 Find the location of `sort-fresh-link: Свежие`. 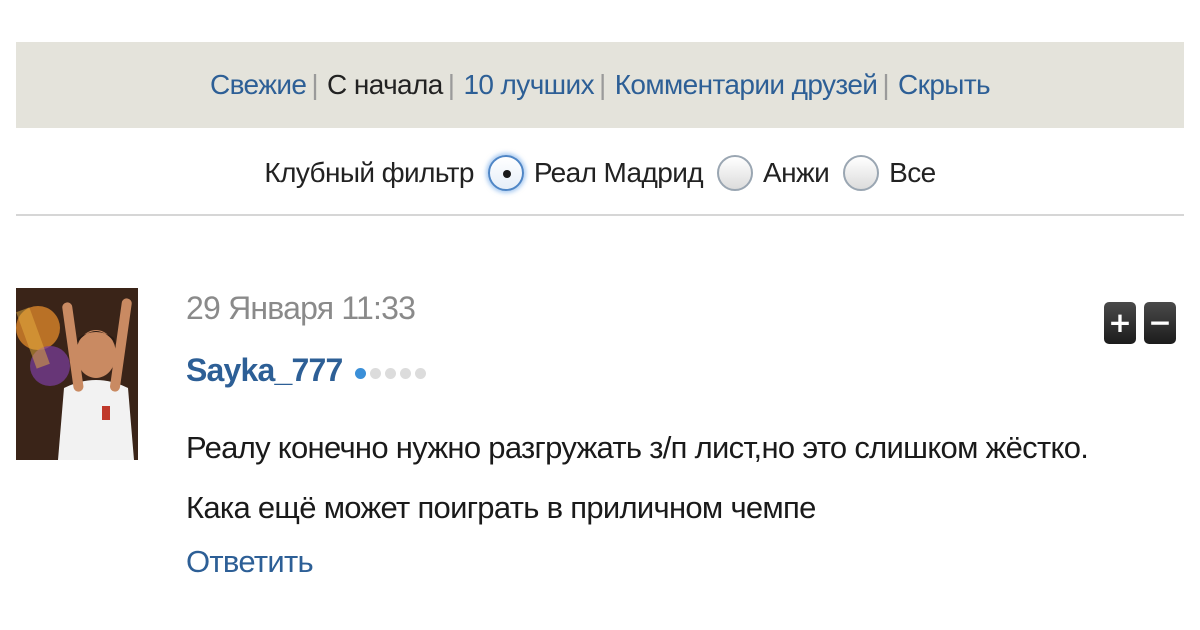

sort-fresh-link: Свежие is located at coordinates (258, 85).